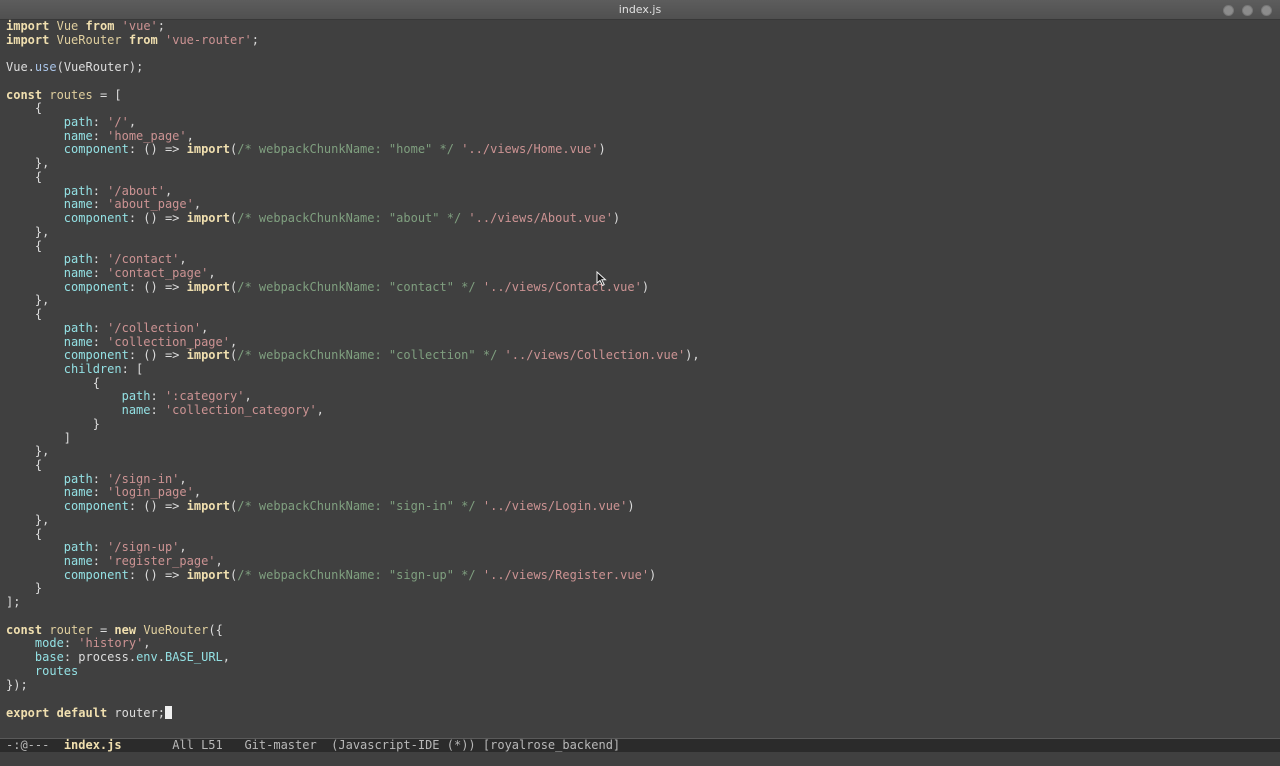  I want to click on code-token: ., so click(161, 657).